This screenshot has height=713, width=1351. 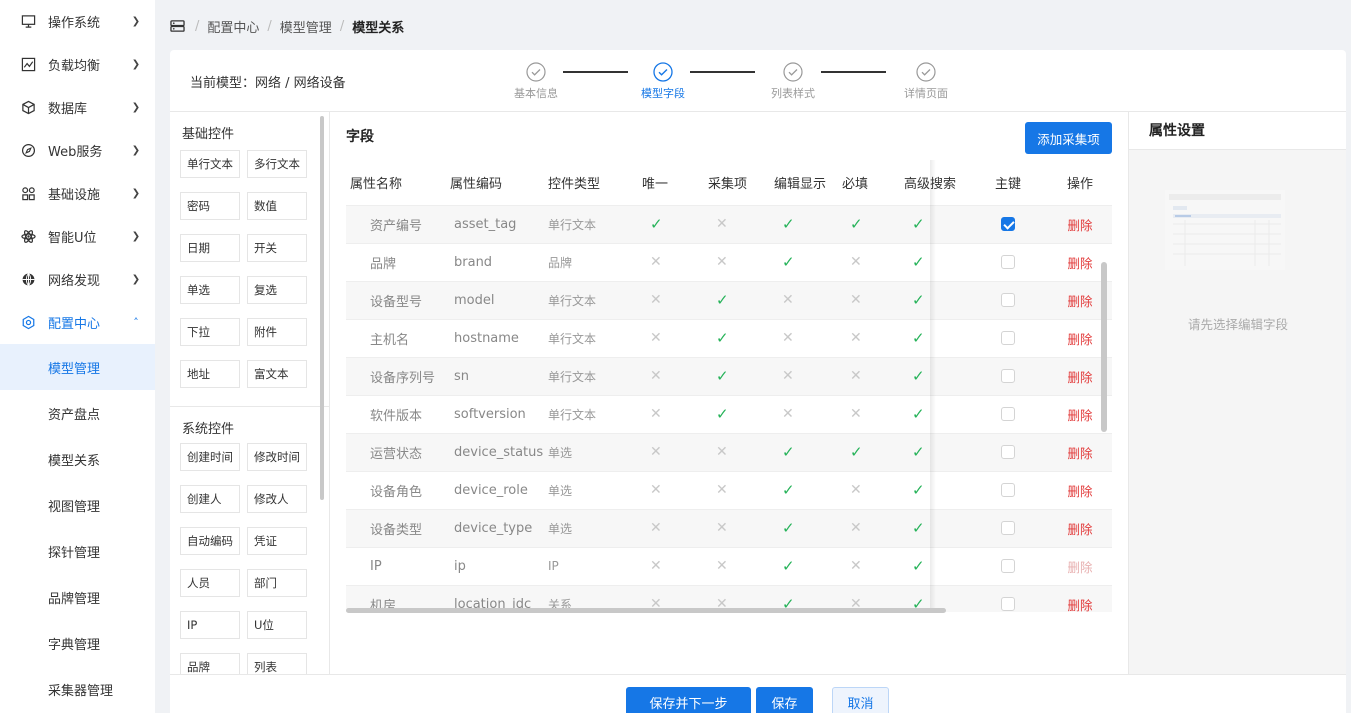 What do you see at coordinates (254, 562) in the screenshot?
I see `system-controls-grid: 创建时间 修改时间 创建人 修改人 自动编码 凭证 人员 部门 IP U位 品牌 列表` at bounding box center [254, 562].